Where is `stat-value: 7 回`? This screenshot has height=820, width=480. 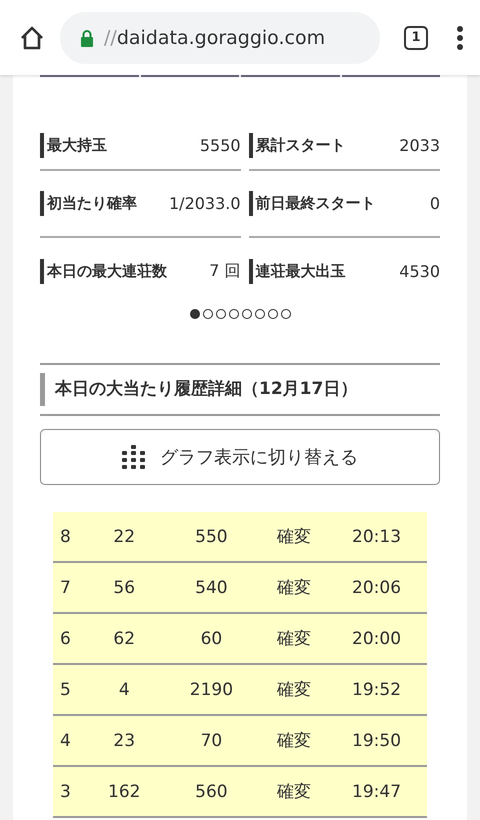
stat-value: 7 回 is located at coordinates (225, 271).